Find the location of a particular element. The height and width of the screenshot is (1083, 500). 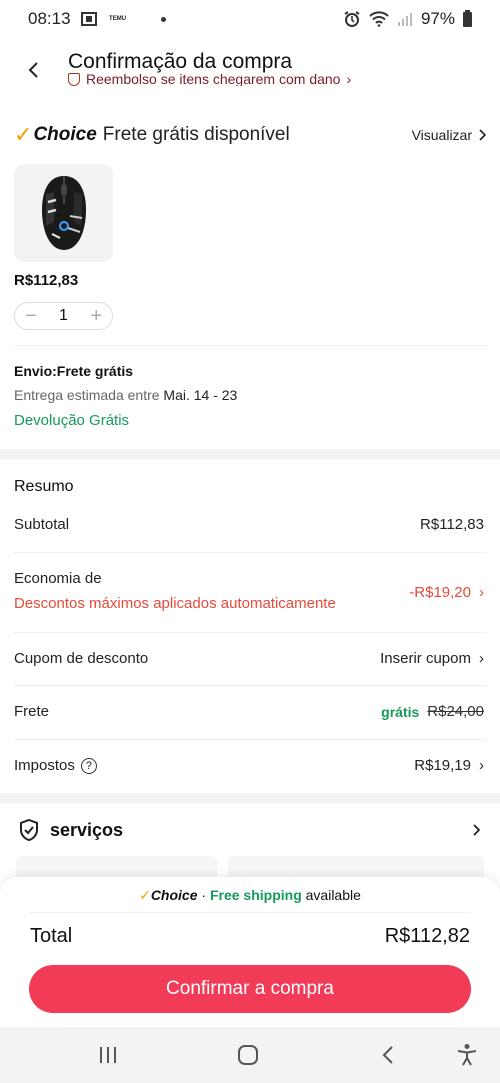

delivery-estimate: Entrega estimada entre Mai. 14 - 23 is located at coordinates (125, 395).